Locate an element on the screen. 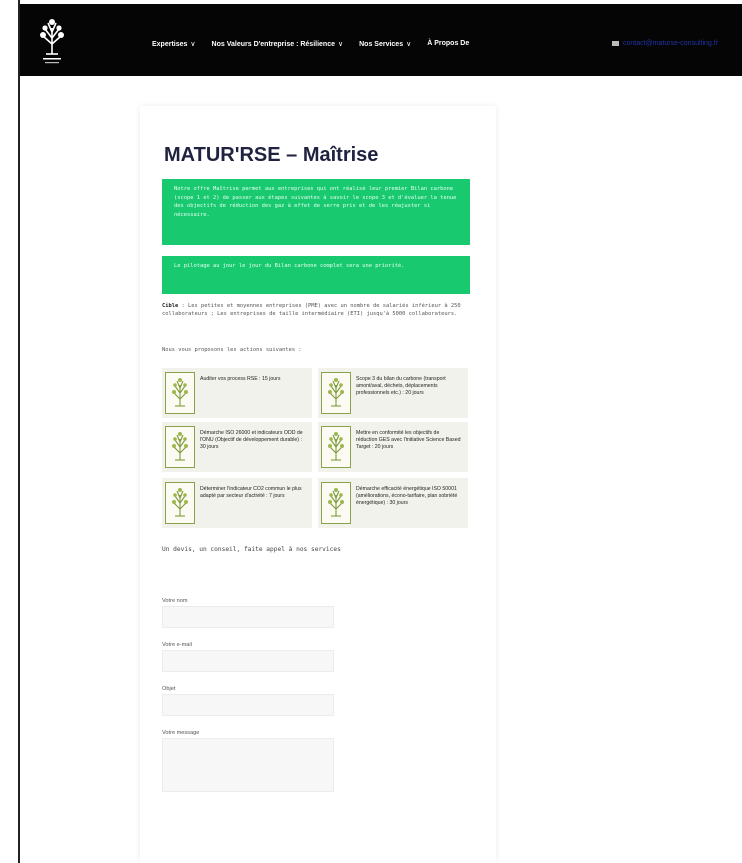 The height and width of the screenshot is (863, 742). nav-item-expertises: Expertises ∨ is located at coordinates (174, 44).